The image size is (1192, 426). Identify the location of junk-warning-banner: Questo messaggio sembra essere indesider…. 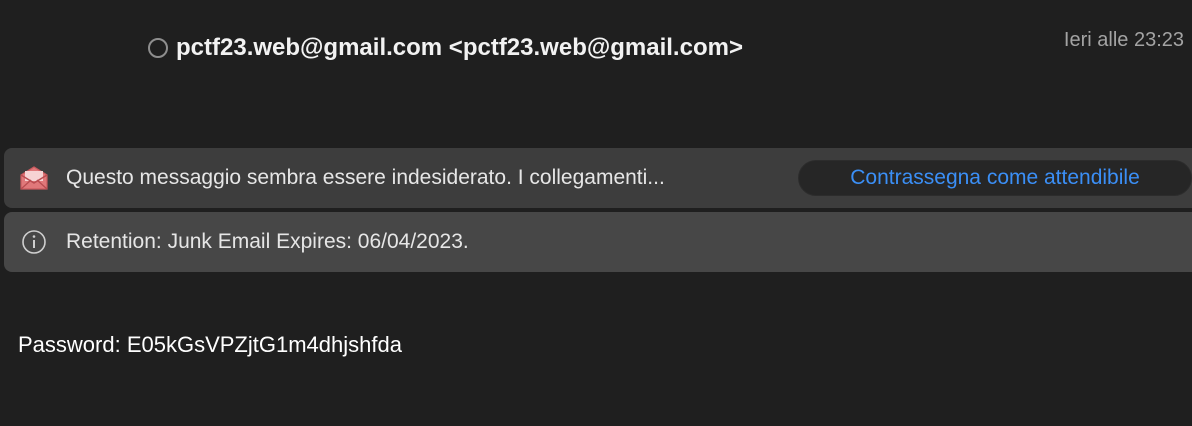
(598, 178).